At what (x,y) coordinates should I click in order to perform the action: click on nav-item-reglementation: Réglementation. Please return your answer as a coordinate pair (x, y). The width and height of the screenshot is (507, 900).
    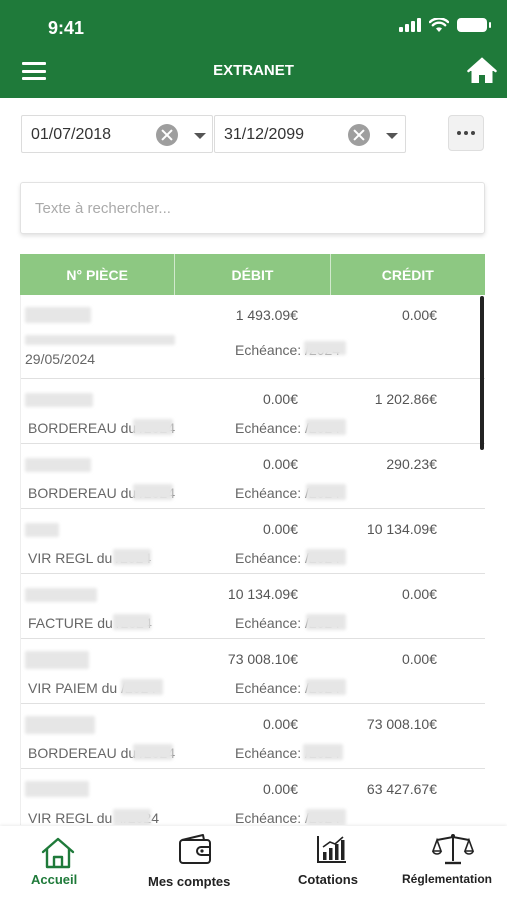
    Looking at the image, I should click on (451, 863).